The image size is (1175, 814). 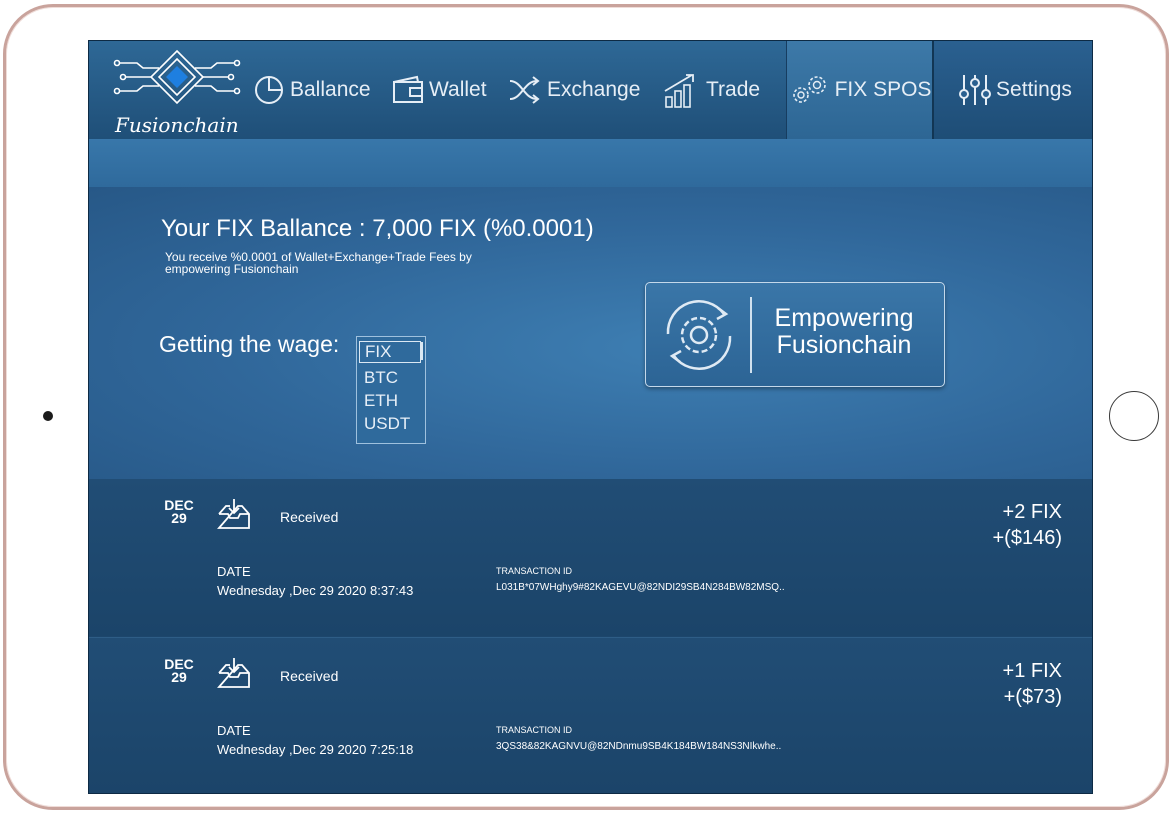 What do you see at coordinates (177, 77) in the screenshot?
I see `logo-mark-icon` at bounding box center [177, 77].